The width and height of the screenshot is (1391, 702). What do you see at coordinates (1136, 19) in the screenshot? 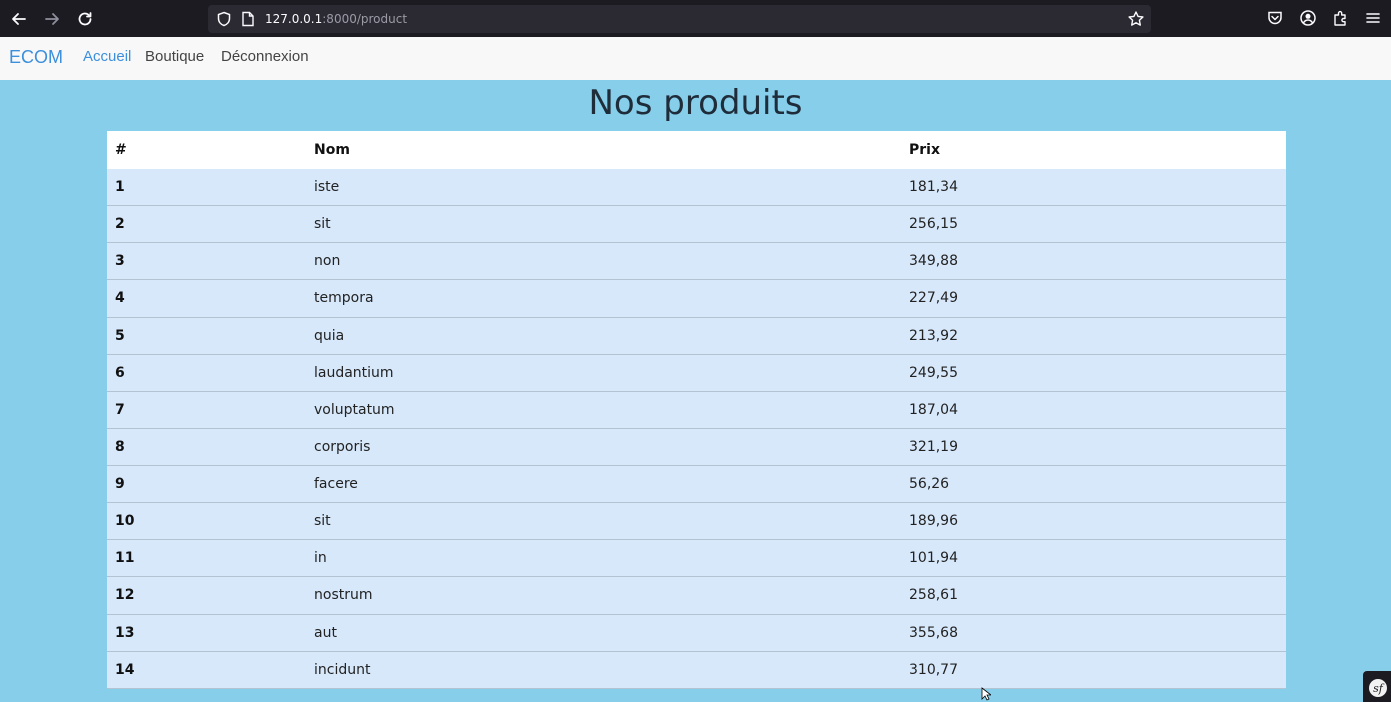
I see `bookmark-star-icon` at bounding box center [1136, 19].